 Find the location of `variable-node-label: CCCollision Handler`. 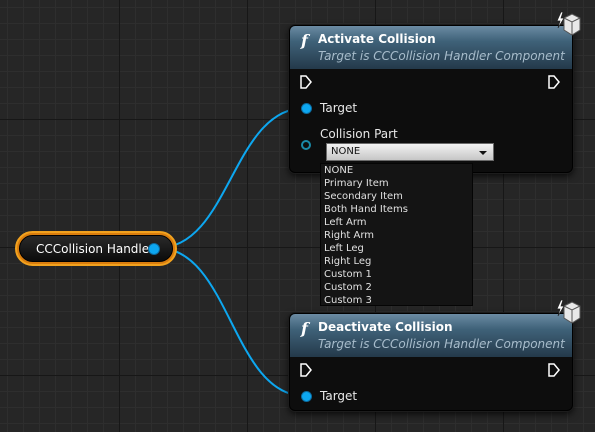

variable-node-label: CCCollision Handler is located at coordinates (95, 249).